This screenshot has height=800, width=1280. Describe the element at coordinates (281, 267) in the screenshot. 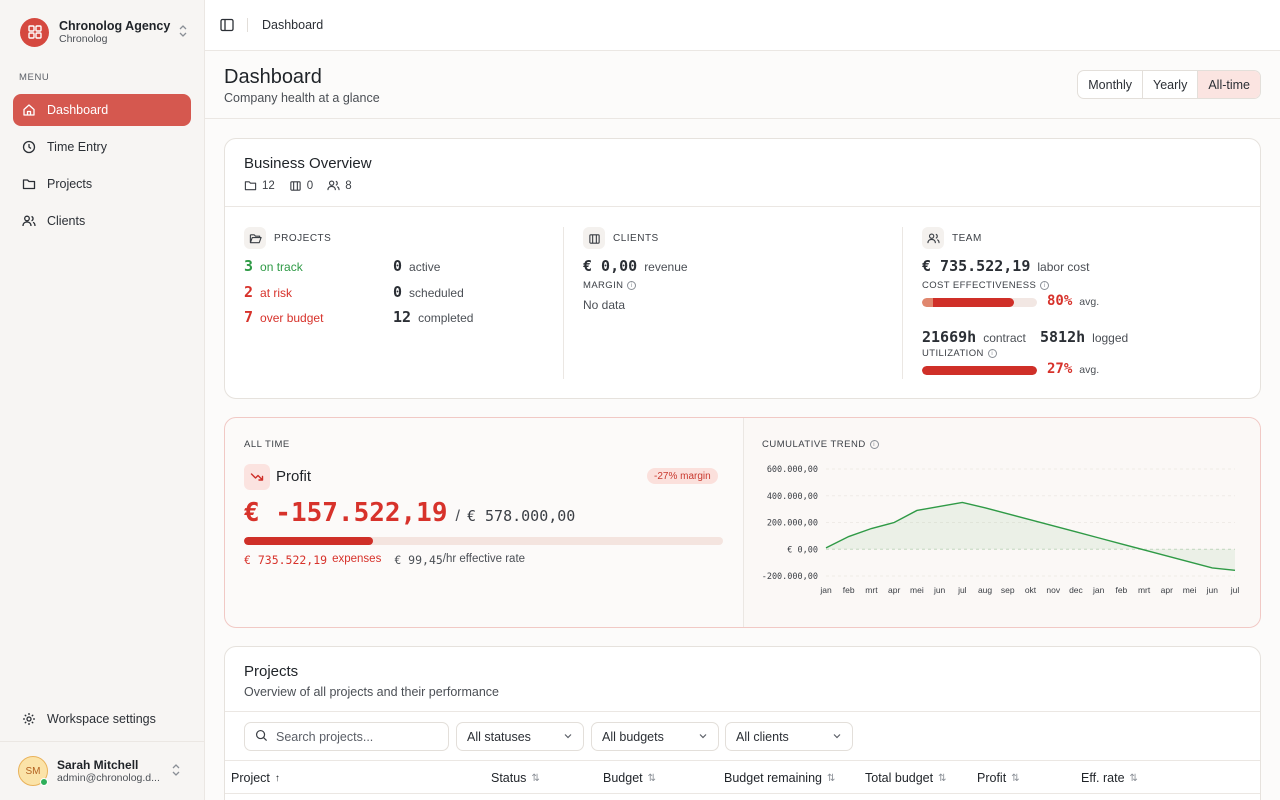

I see `on-track-label: on track` at that location.